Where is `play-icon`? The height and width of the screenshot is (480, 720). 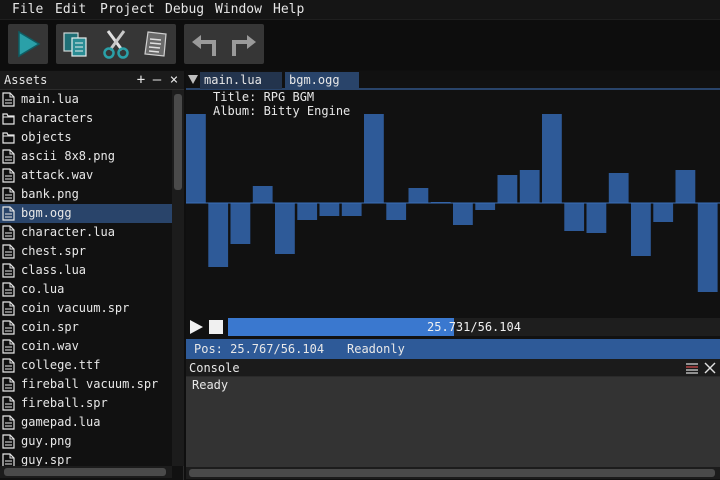 play-icon is located at coordinates (196, 327).